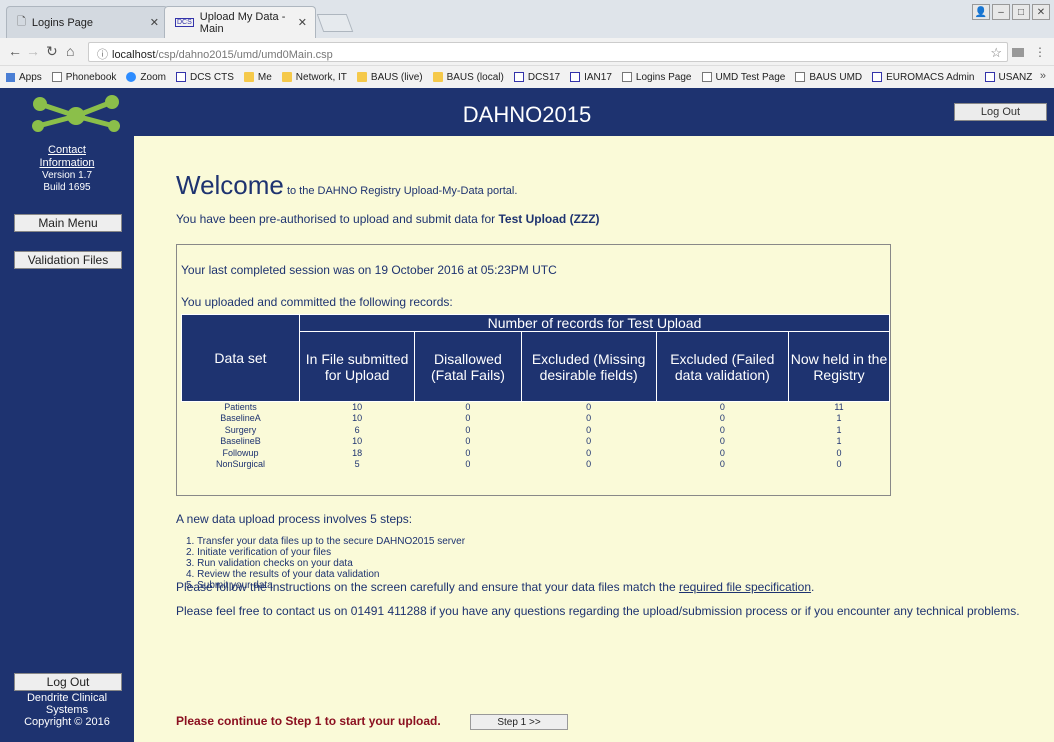 The image size is (1054, 742). Describe the element at coordinates (549, 219) in the screenshot. I see `preauth-org: Test Upload (ZZZ)` at that location.